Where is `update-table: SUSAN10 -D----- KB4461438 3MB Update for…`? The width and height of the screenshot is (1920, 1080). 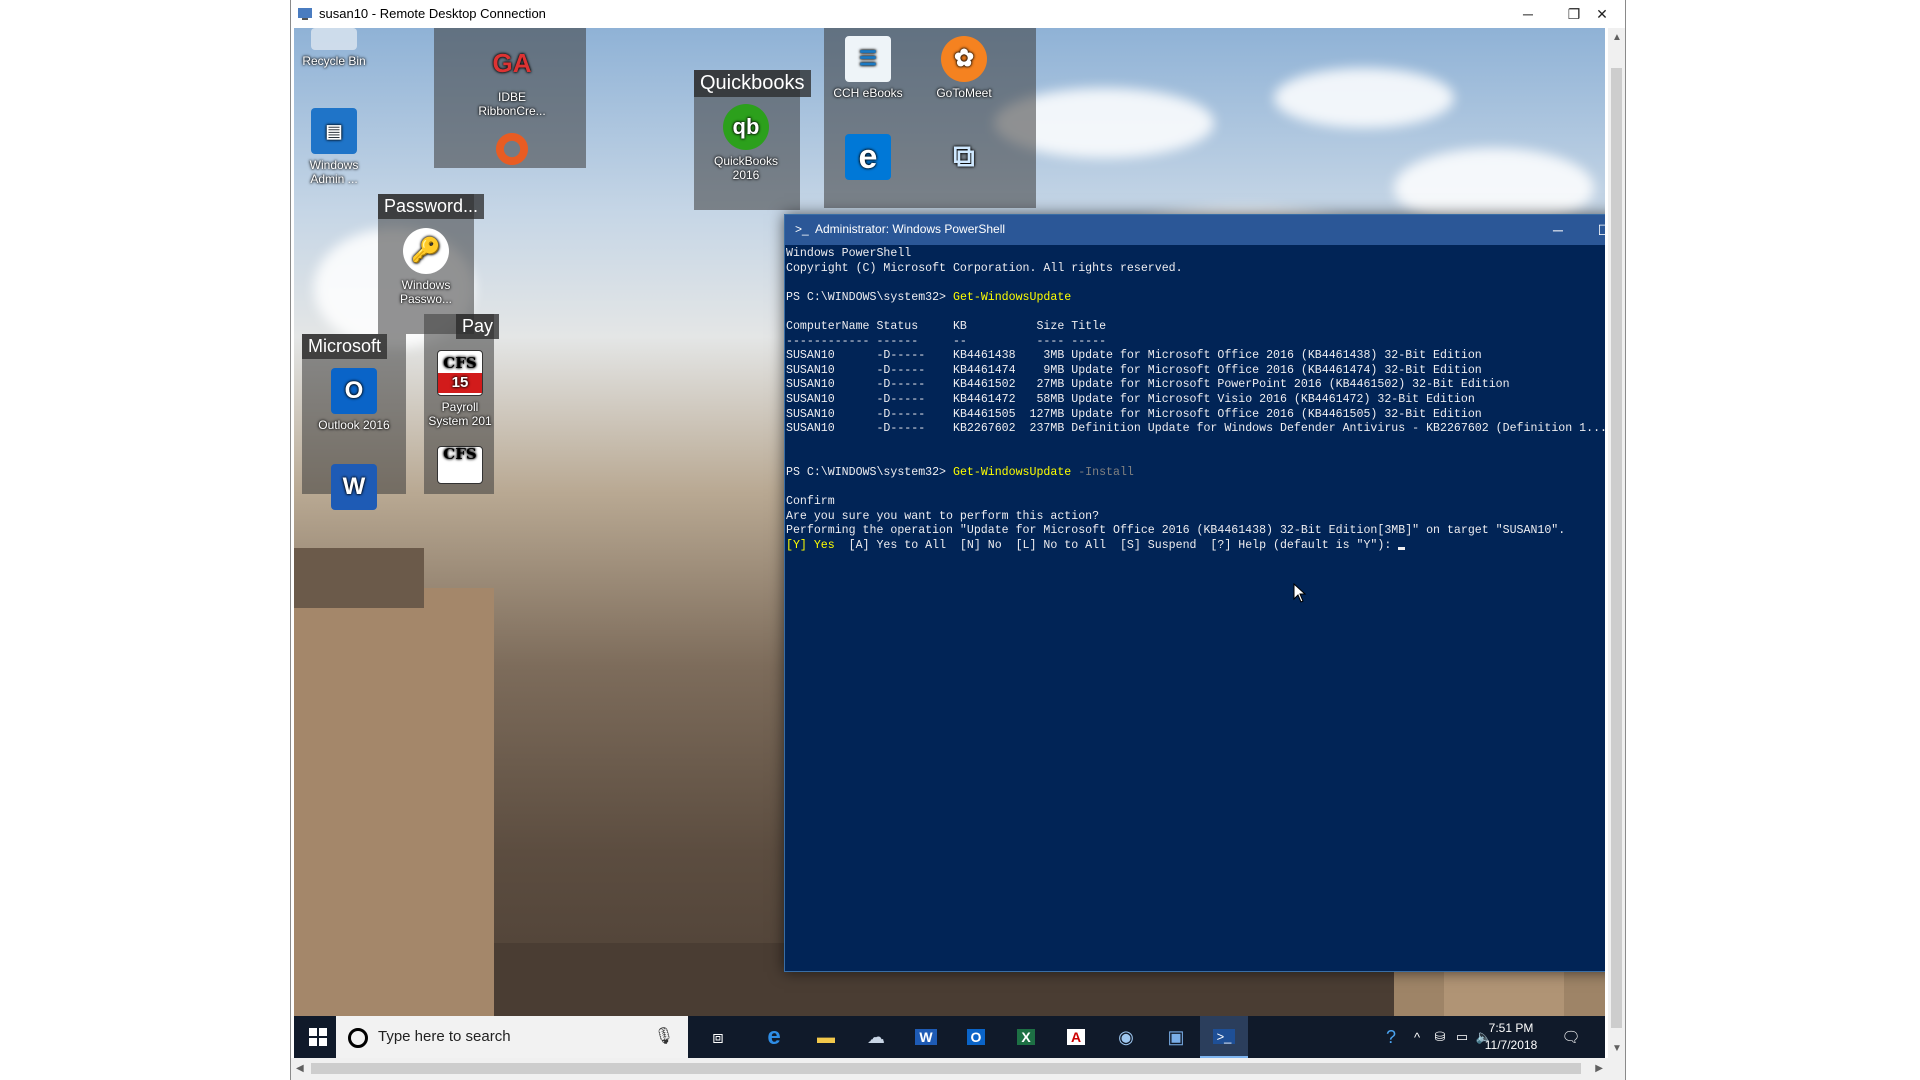 update-table: SUSAN10 -D----- KB4461438 3MB Update for… is located at coordinates (1195, 393).